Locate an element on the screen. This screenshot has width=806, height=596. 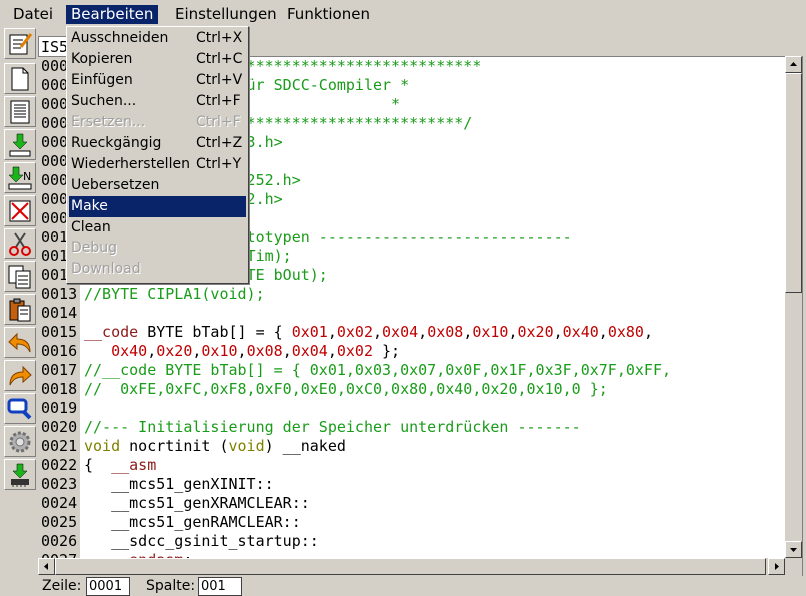
delete-button is located at coordinates (20, 210).